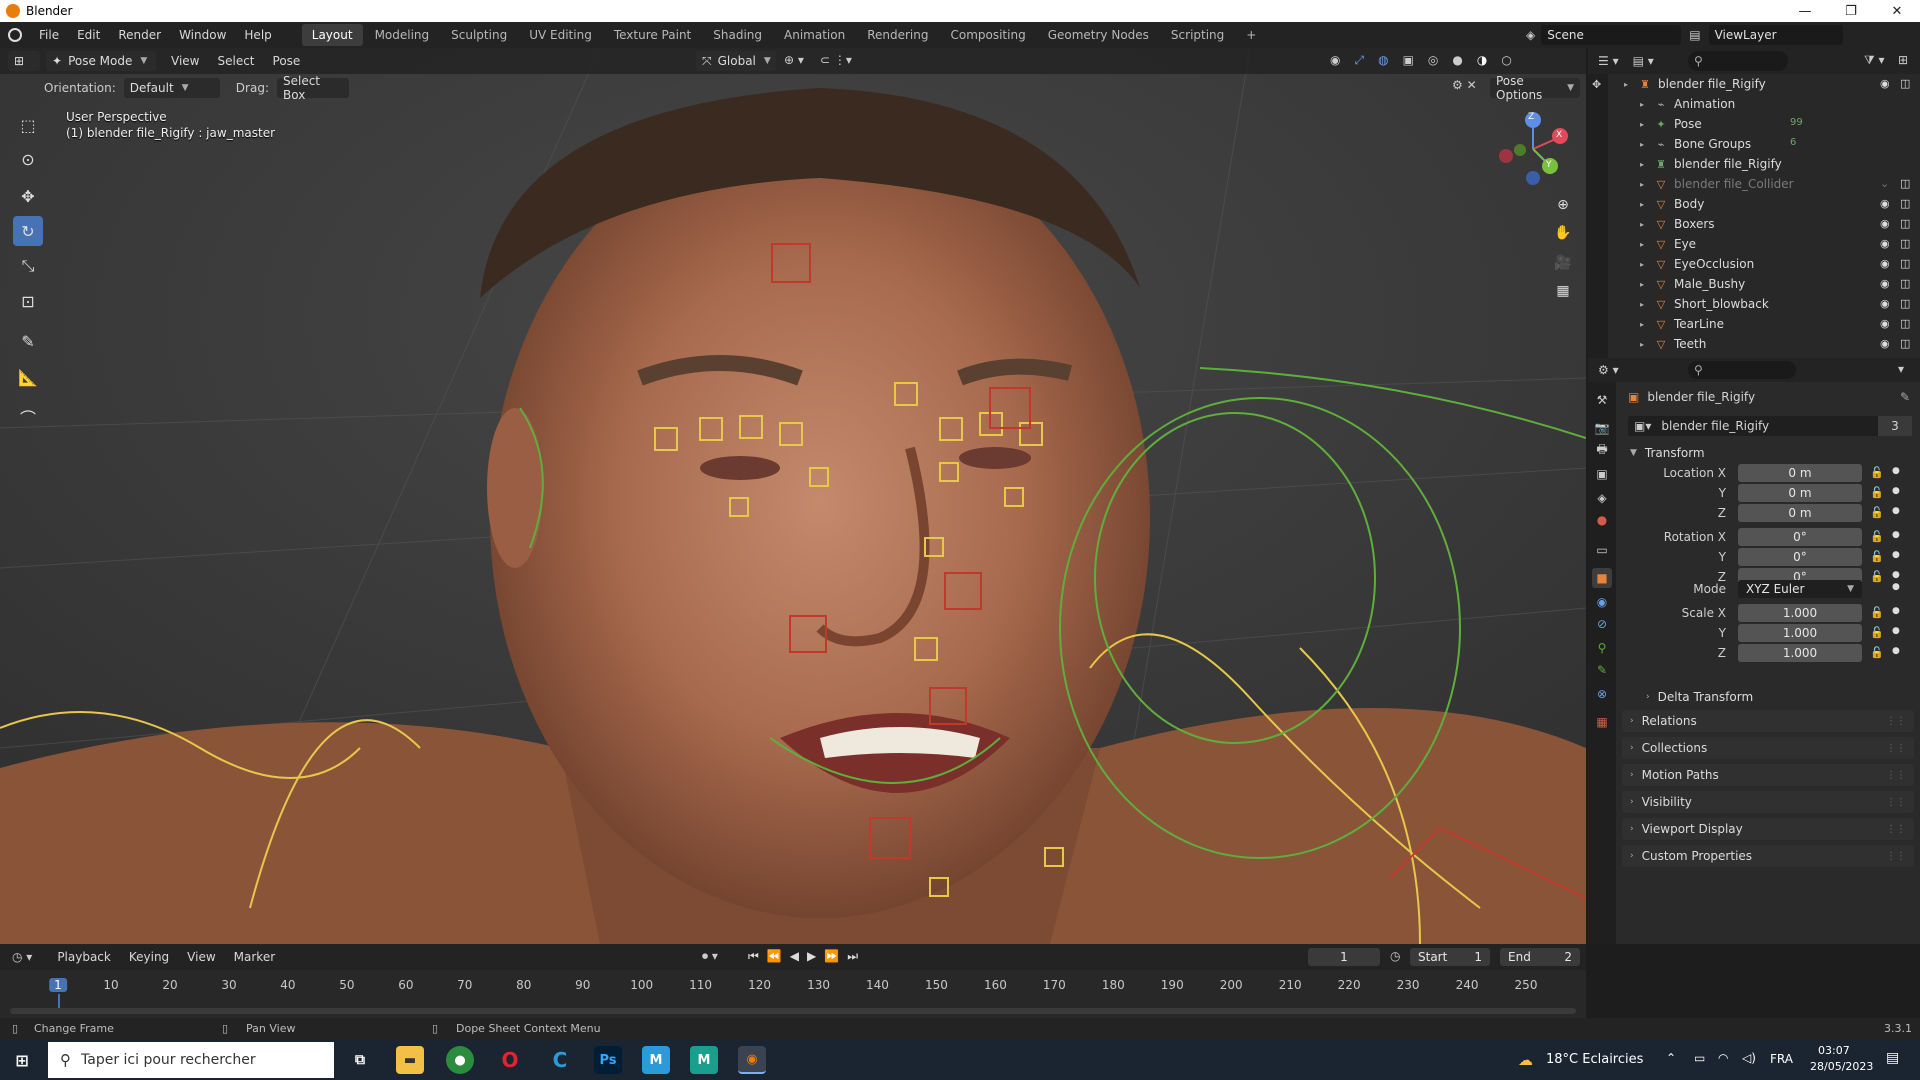  I want to click on view-layer-icon: ▤, so click(1694, 35).